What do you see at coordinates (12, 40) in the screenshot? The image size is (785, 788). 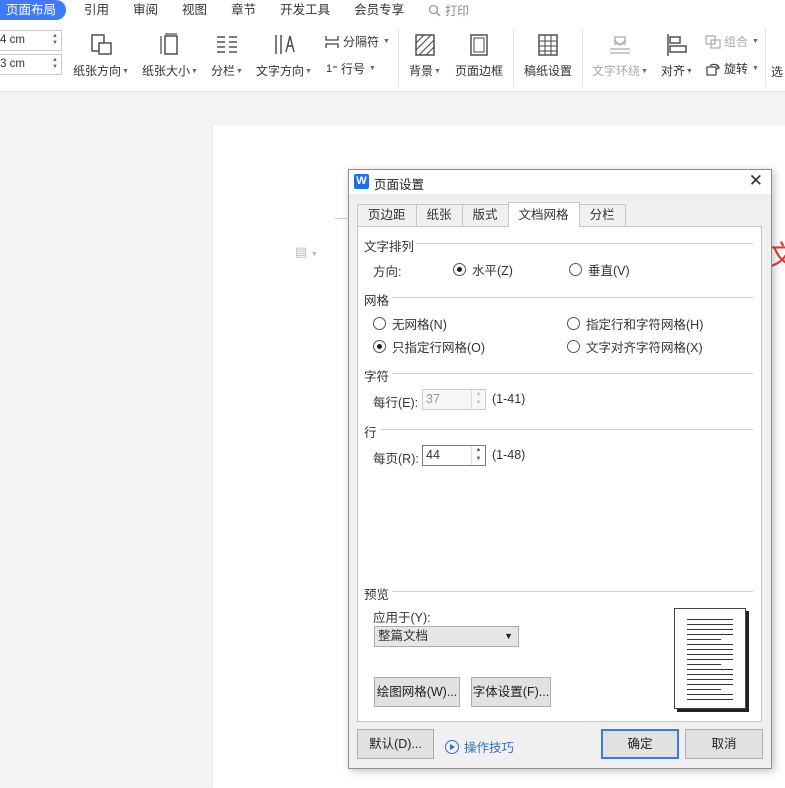 I see `margin-spin-1-value: 4 cm` at bounding box center [12, 40].